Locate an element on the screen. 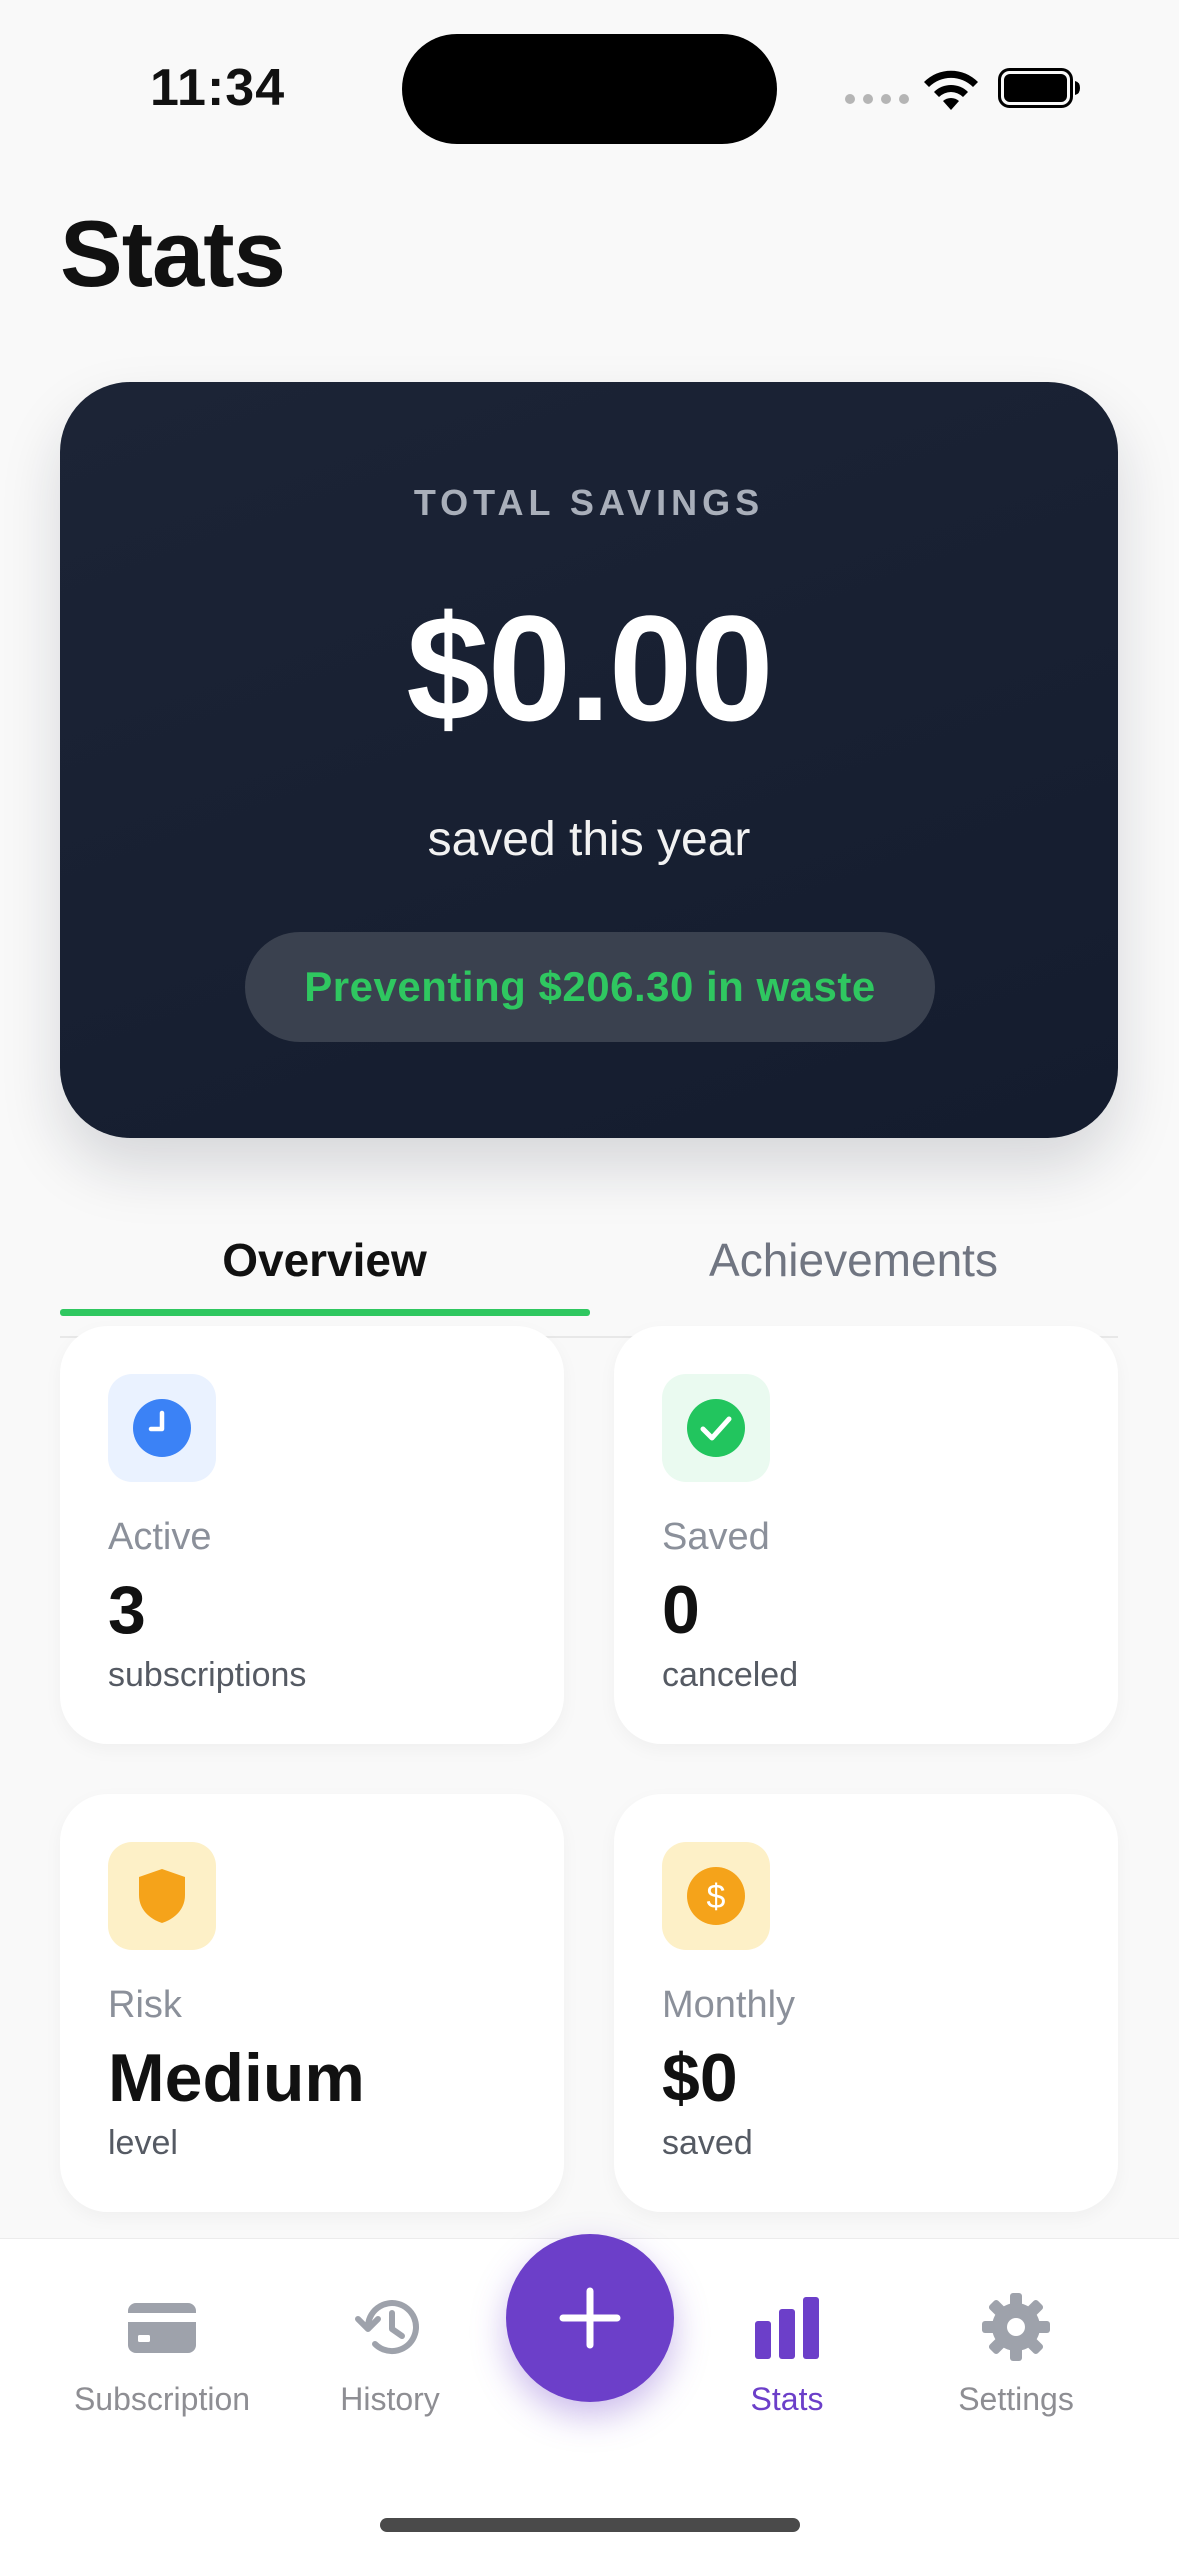 Image resolution: width=1179 pixels, height=2557 pixels. waste-prevention-text: Preventing $206.30 in waste is located at coordinates (590, 986).